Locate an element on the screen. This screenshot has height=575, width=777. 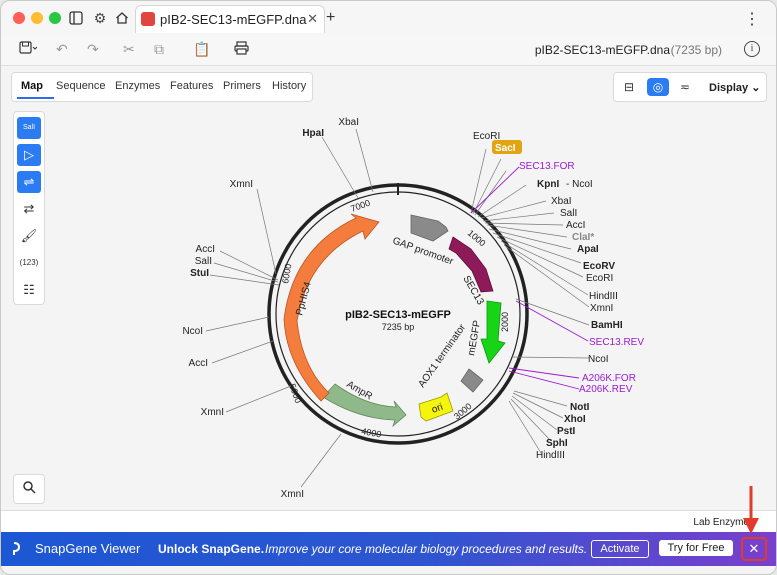
site-sali-left: SalI is located at coordinates (203, 261).